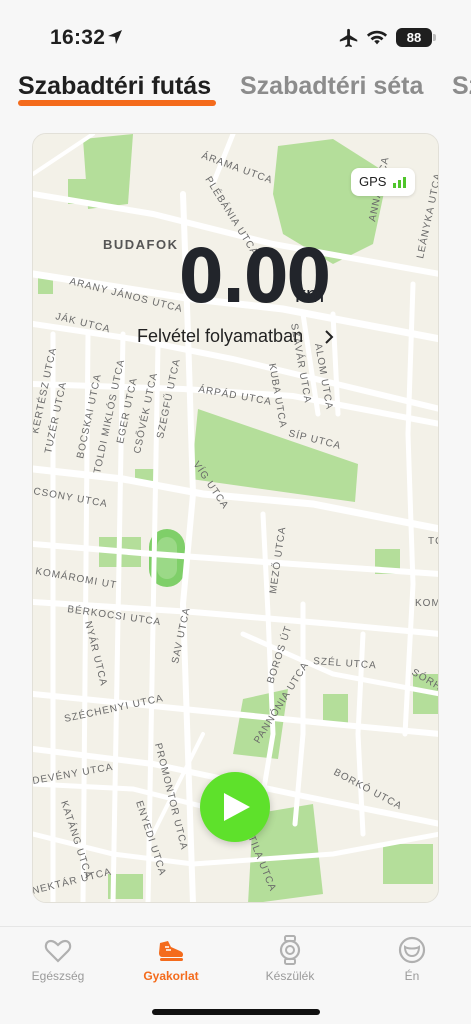 This screenshot has height=1024, width=471. I want to click on gps-indicator: GPS, so click(383, 182).